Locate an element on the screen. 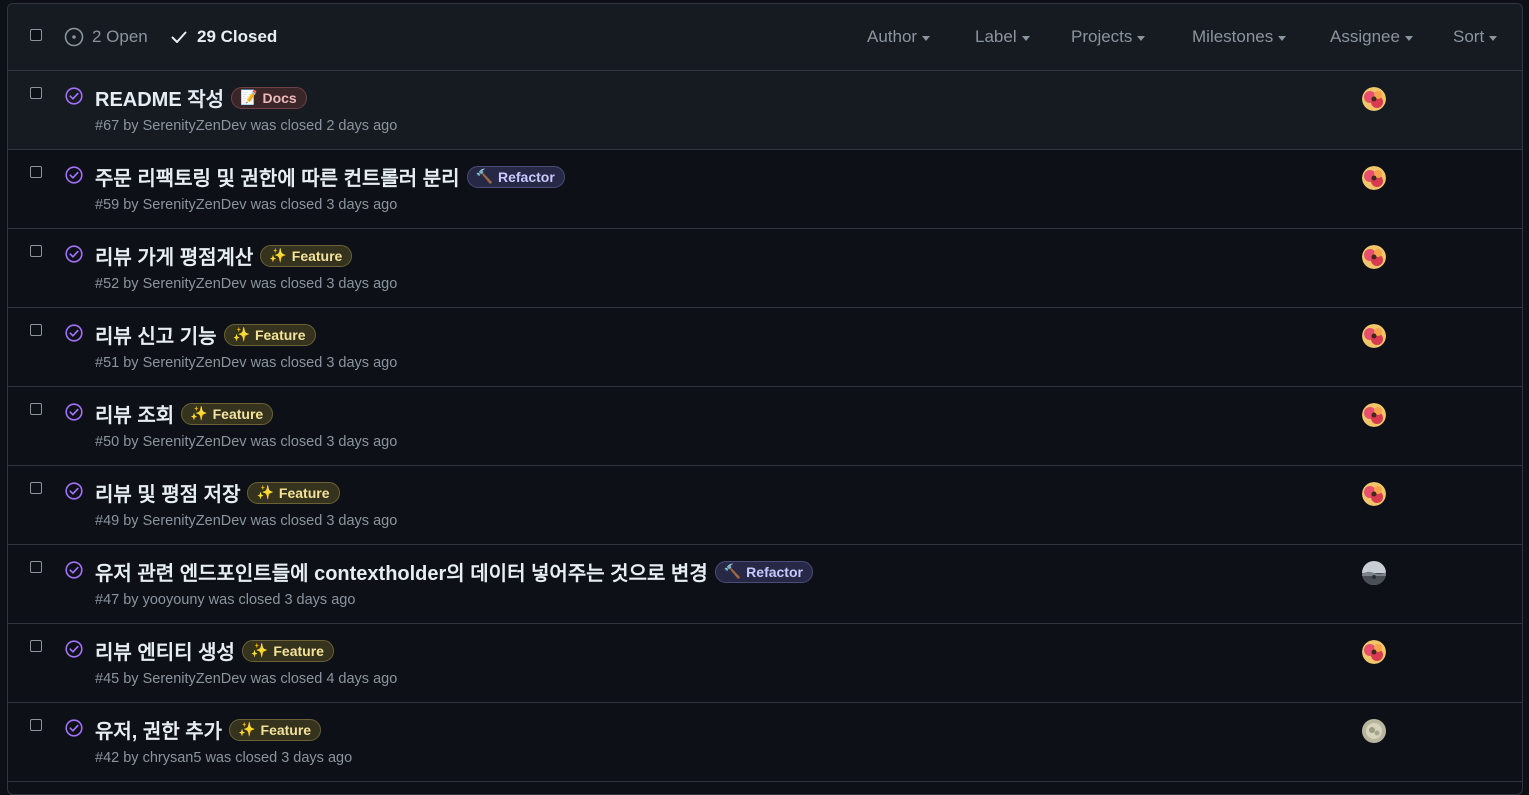  avatar-chrysan5 is located at coordinates (1374, 731).